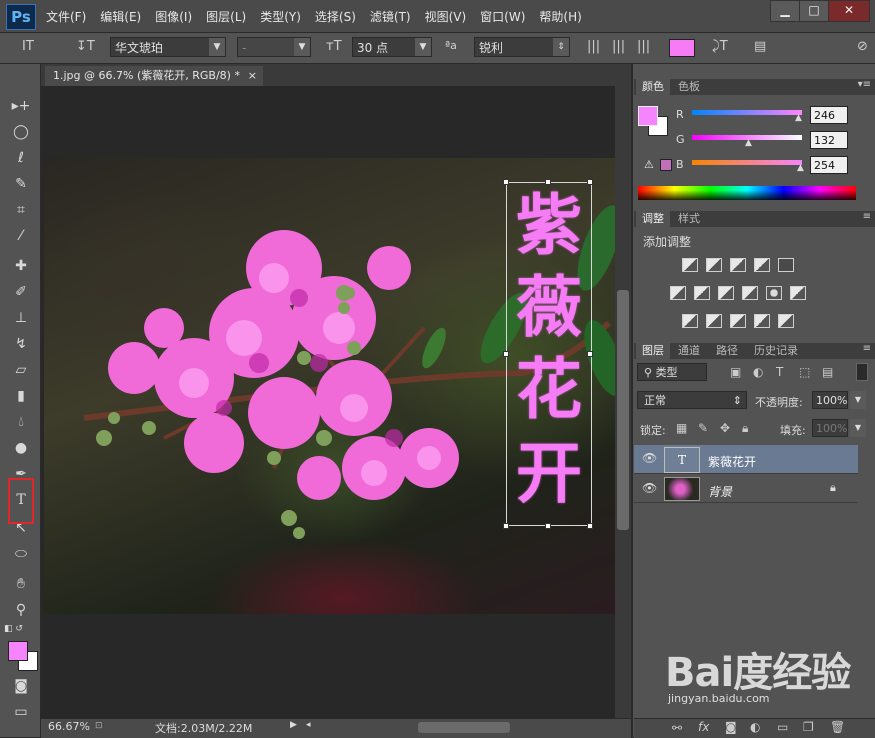 This screenshot has height=738, width=875. Describe the element at coordinates (785, 11) in the screenshot. I see `minimize-button: ▁` at that location.